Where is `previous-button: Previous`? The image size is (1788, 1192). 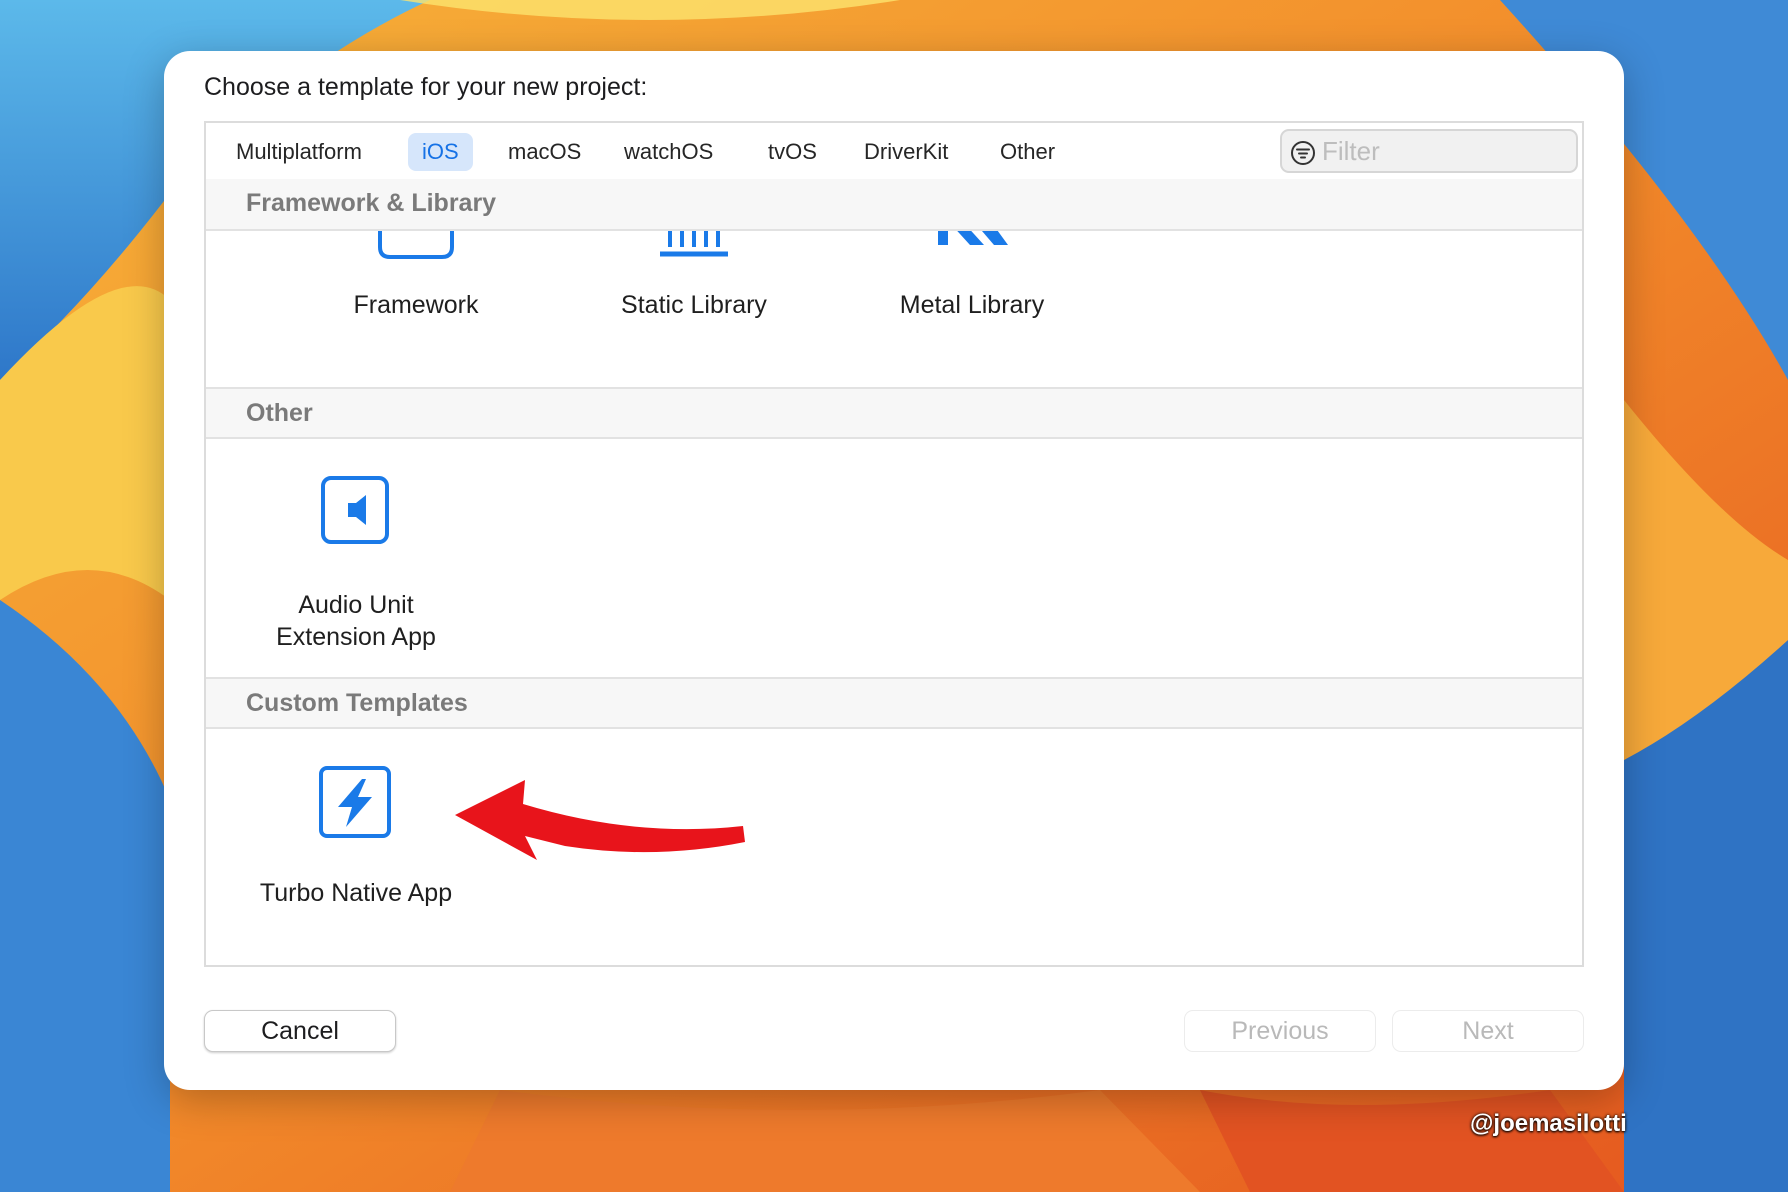 previous-button: Previous is located at coordinates (1280, 1031).